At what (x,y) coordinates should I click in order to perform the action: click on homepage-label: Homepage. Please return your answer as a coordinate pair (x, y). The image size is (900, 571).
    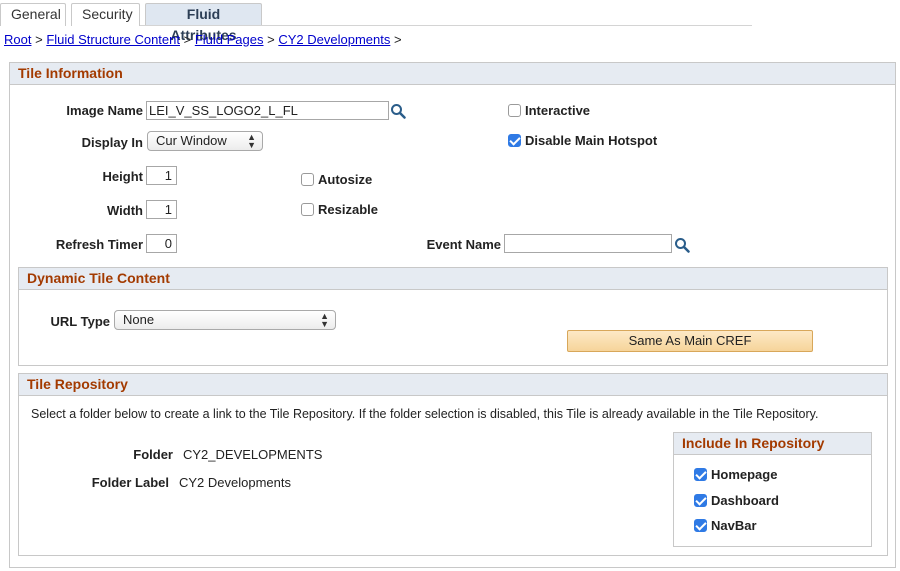
    Looking at the image, I should click on (744, 474).